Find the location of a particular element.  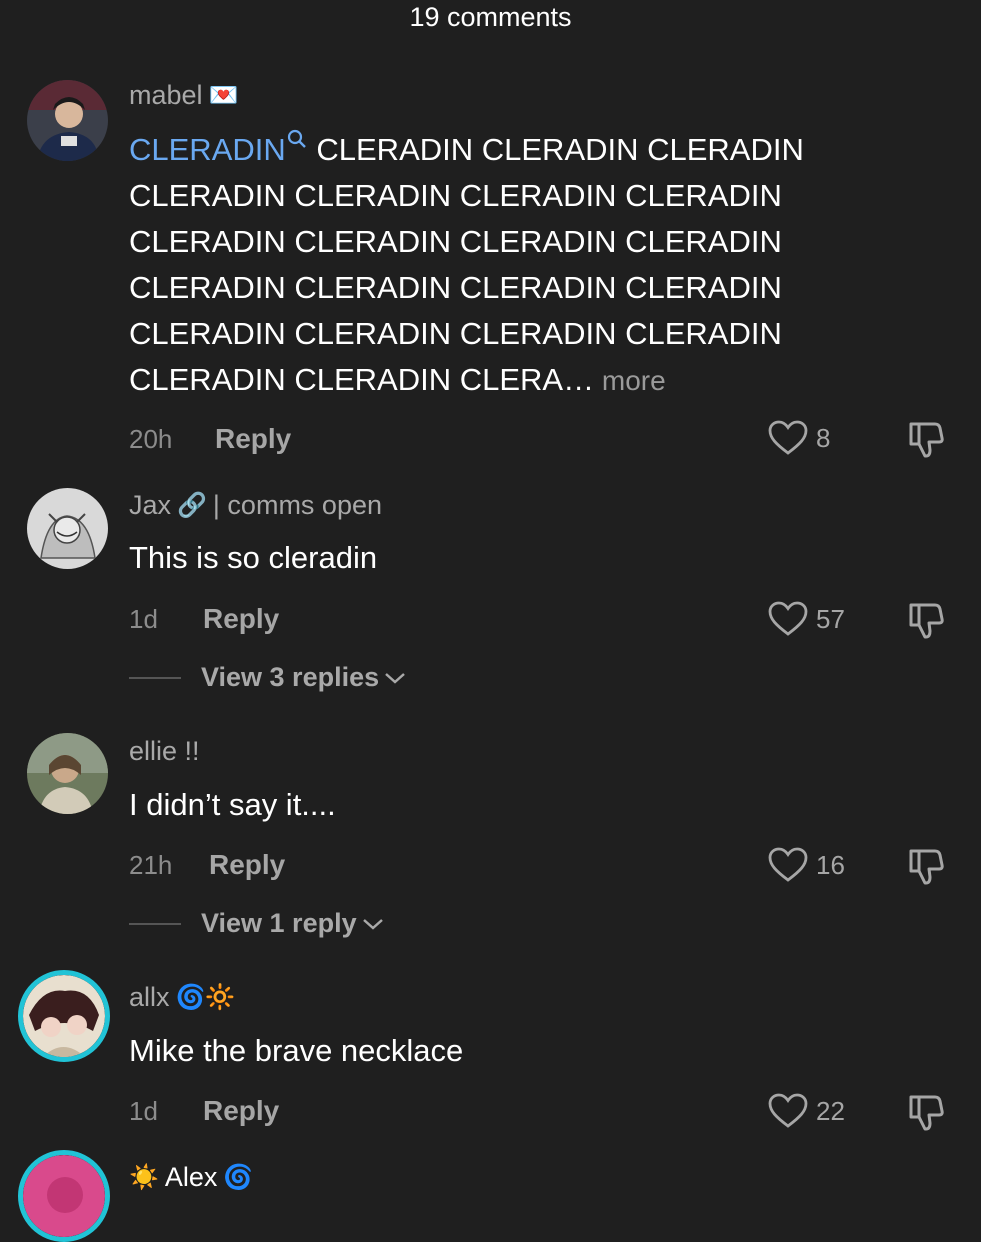

username-suffix: | comms open is located at coordinates (297, 505).